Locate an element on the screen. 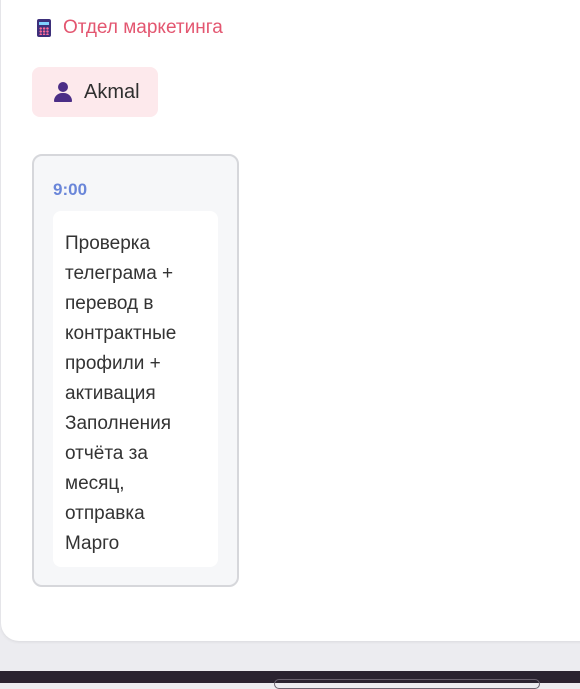  department-header: Отдел маркетинга is located at coordinates (130, 28).